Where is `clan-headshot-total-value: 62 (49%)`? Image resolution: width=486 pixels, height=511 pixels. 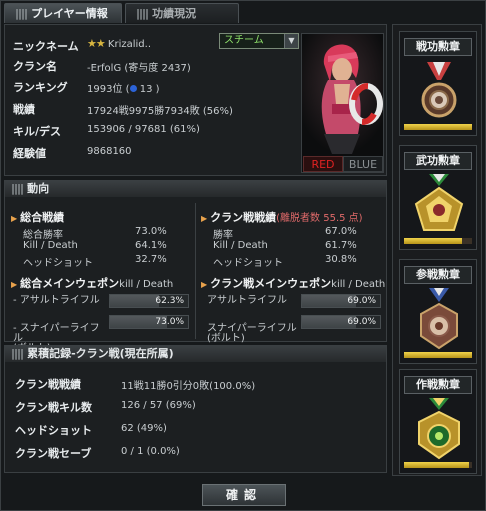
clan-headshot-total-value: 62 (49%) is located at coordinates (144, 428).